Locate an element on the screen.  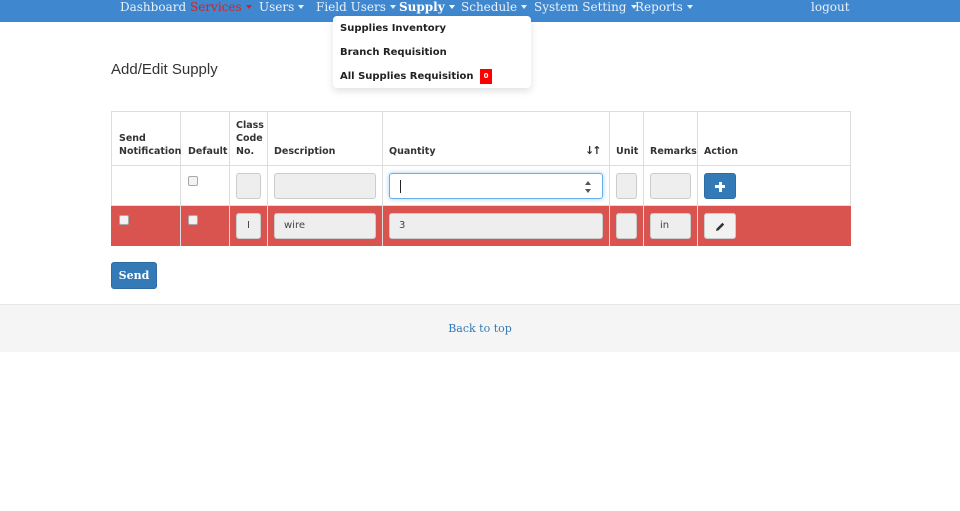
header-default: Default is located at coordinates (208, 151).